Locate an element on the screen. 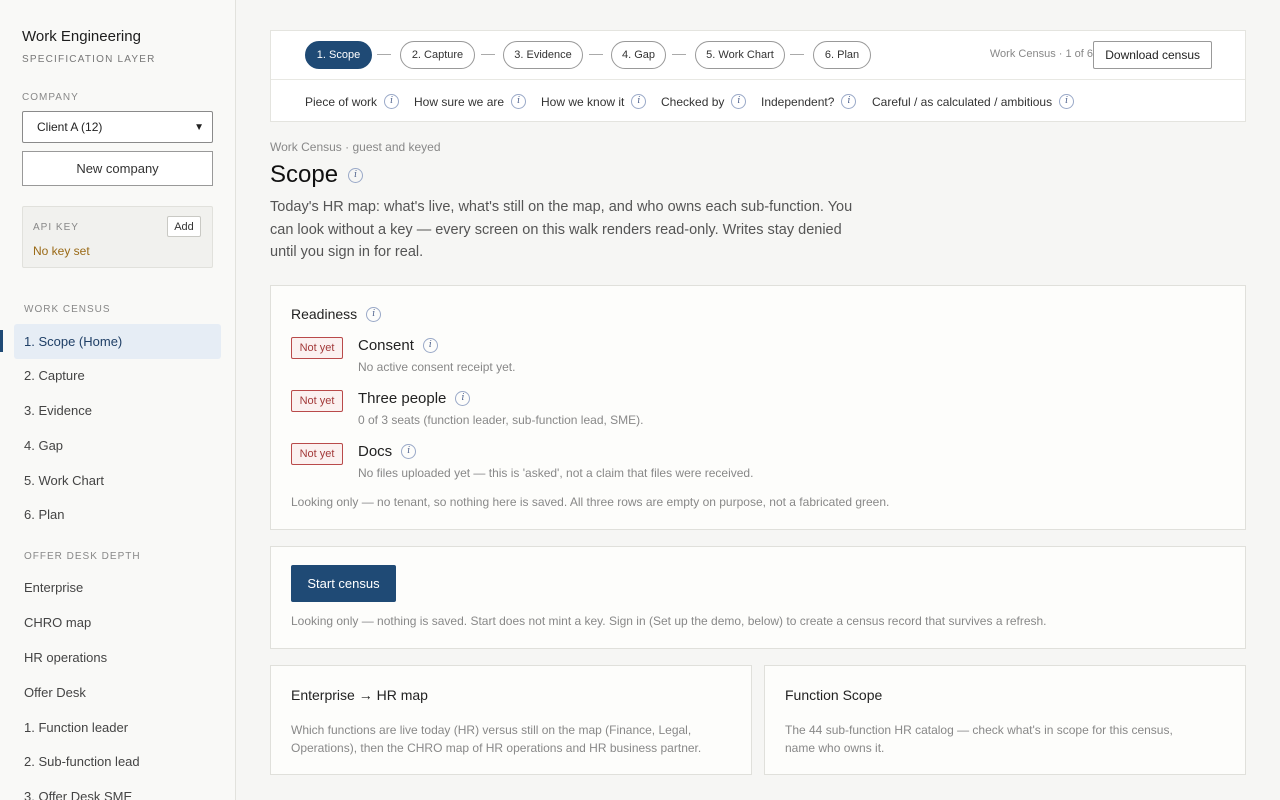 Image resolution: width=1280 pixels, height=800 pixels. legend-label: How we know it is located at coordinates (583, 101).